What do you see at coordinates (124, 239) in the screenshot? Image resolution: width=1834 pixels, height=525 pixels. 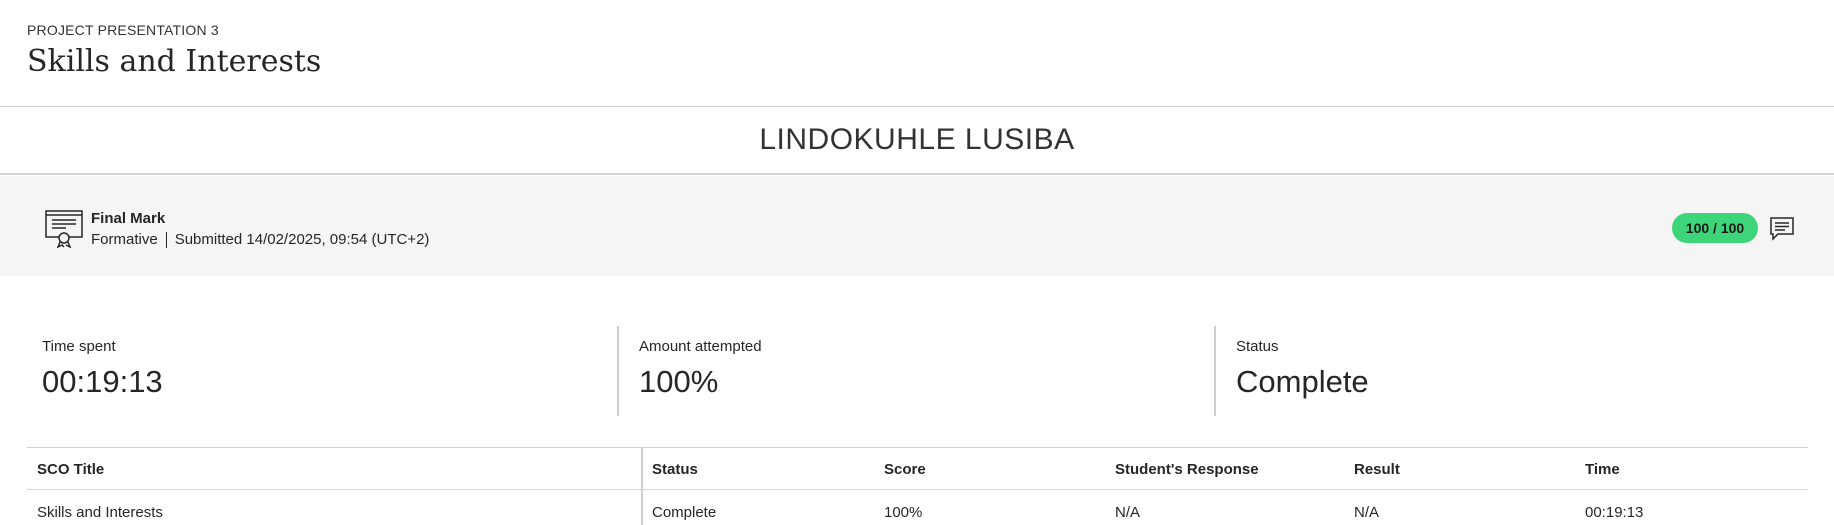 I see `grade-category: Formative` at bounding box center [124, 239].